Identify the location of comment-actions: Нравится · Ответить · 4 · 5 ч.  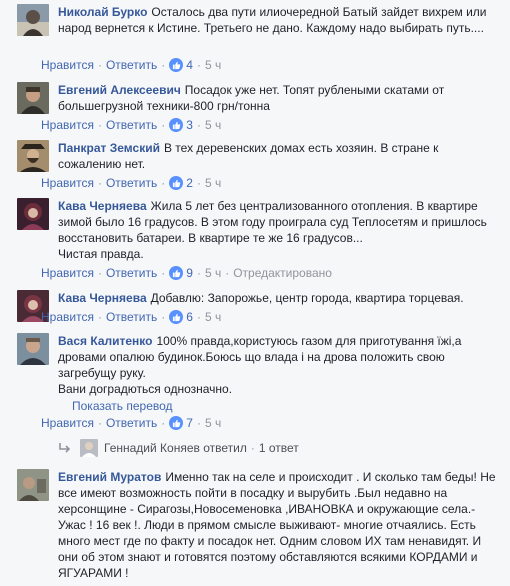
(131, 65).